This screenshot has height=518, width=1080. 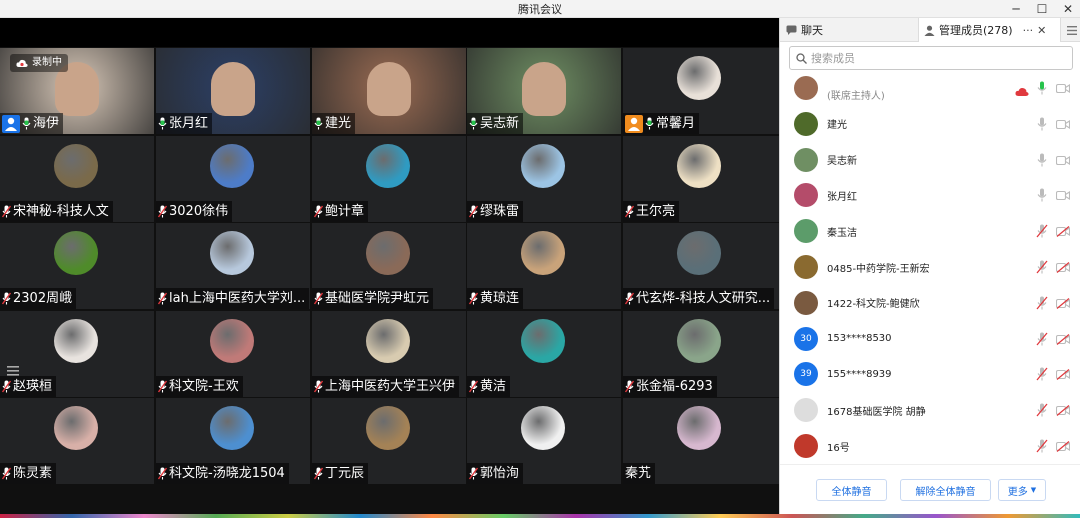 I want to click on participant-name: 建光, so click(x=338, y=123).